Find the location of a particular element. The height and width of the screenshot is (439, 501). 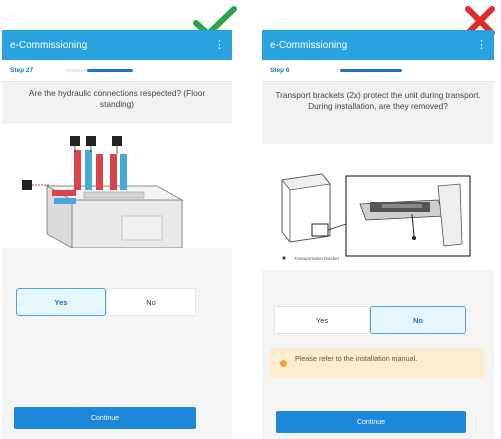

hydraulic-connections-illustration is located at coordinates (117, 186).